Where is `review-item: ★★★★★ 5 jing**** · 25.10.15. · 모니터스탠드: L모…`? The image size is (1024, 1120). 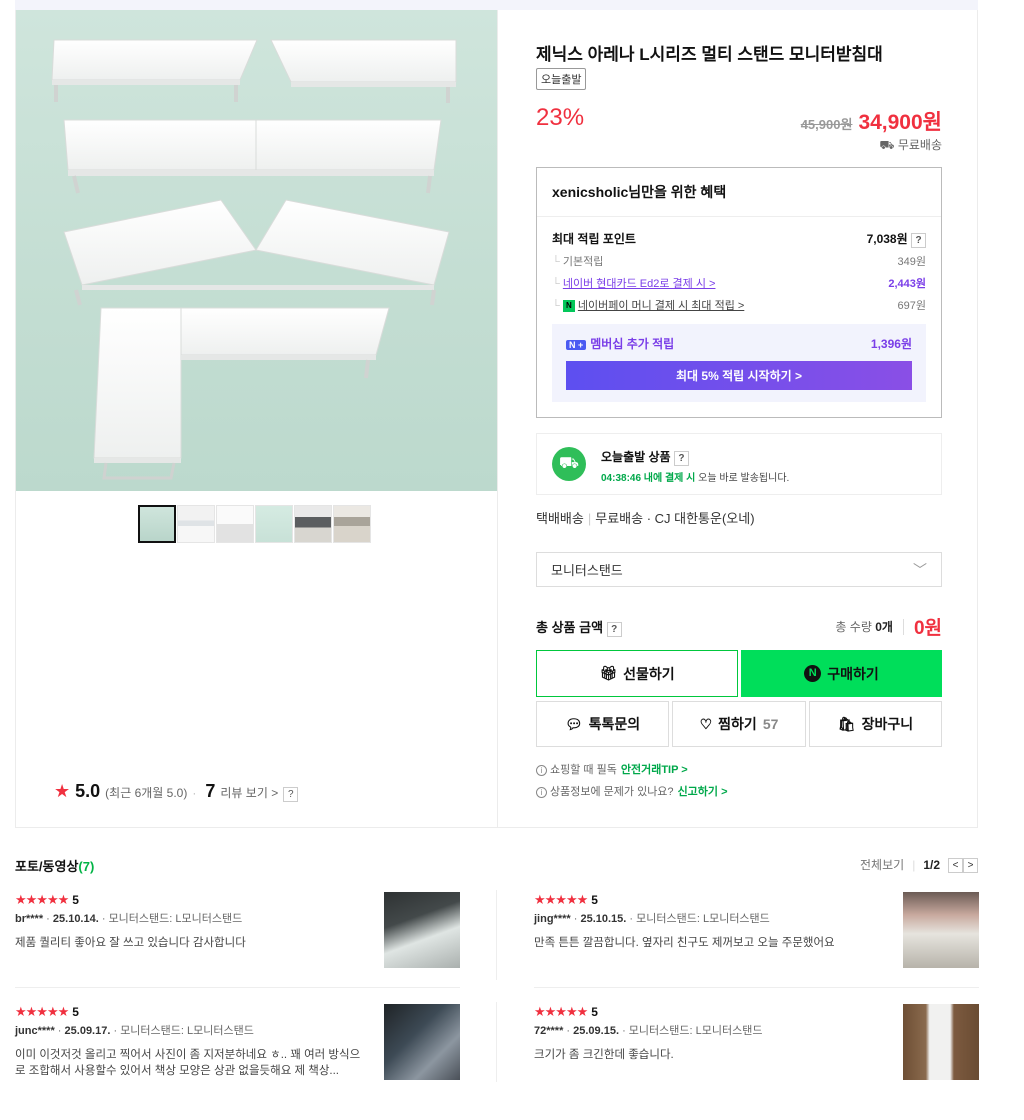 review-item: ★★★★★ 5 jing**** · 25.10.15. · 모니터스탠드: L모… is located at coordinates (756, 930).